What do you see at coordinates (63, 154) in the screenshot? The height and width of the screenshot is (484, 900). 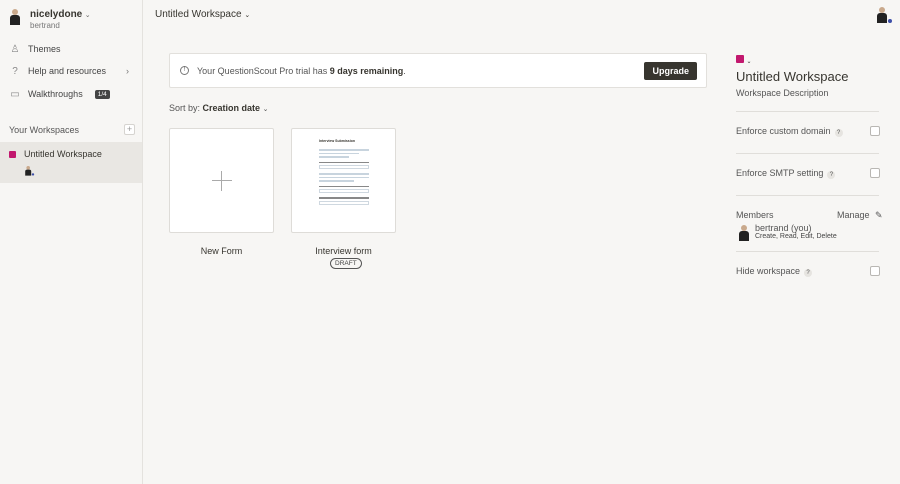 I see `workspace-label: Untitled Workspace` at bounding box center [63, 154].